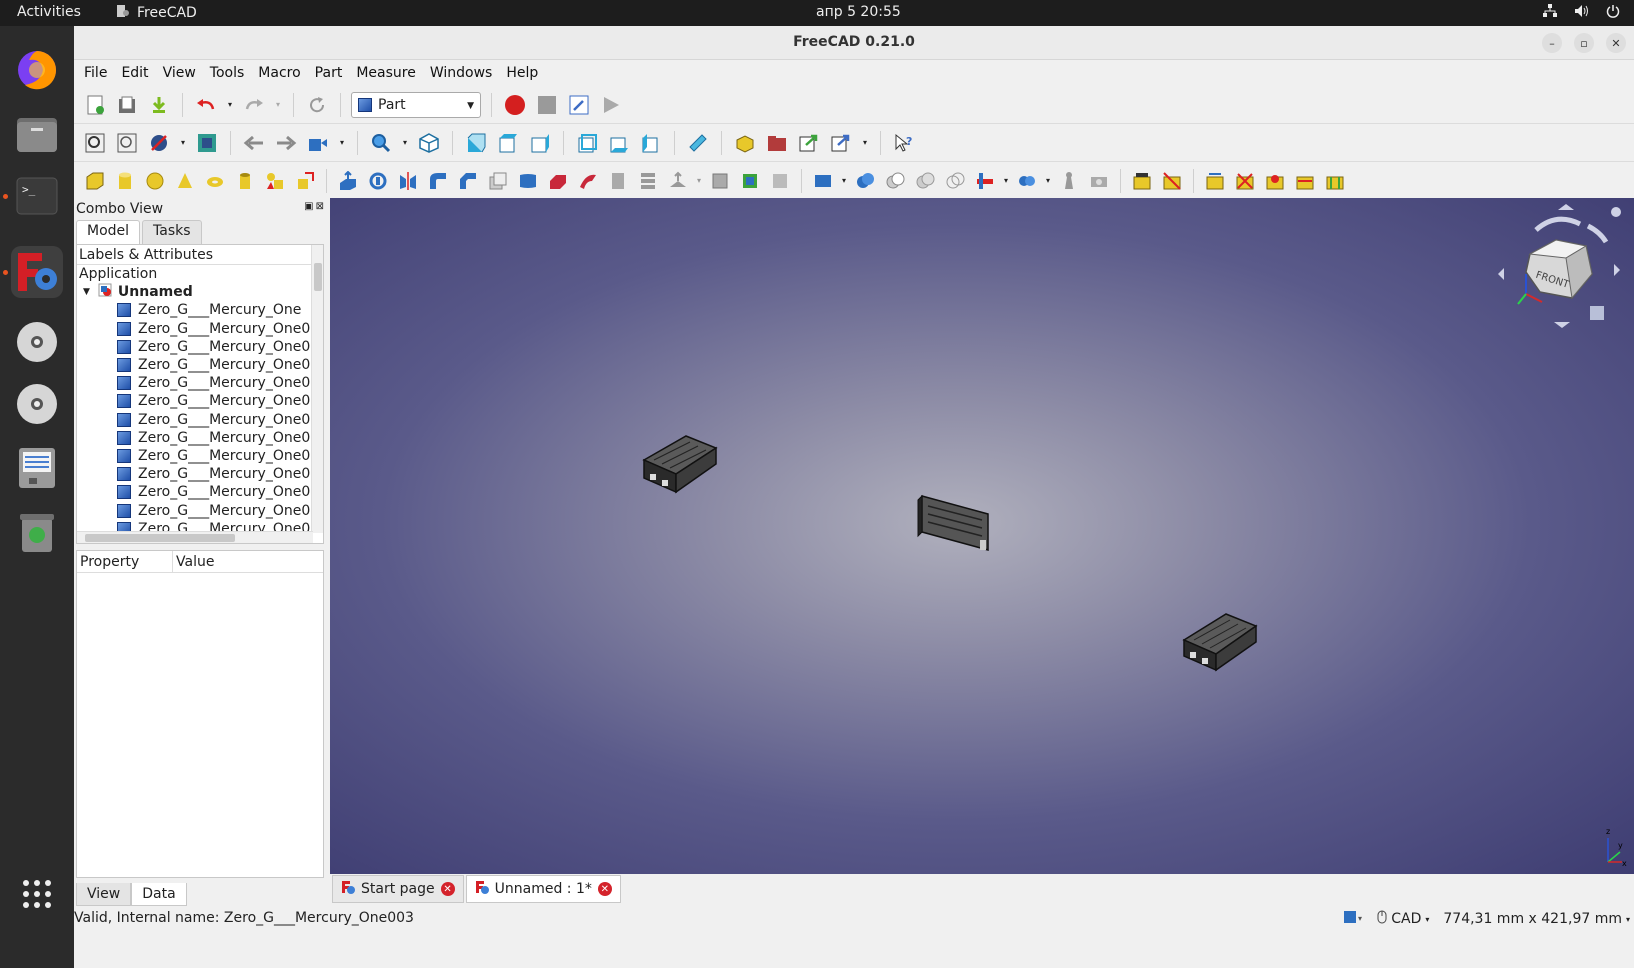 This screenshot has width=1634, height=968. What do you see at coordinates (183, 143) in the screenshot?
I see `draw-style-dropdown-icon: ▾` at bounding box center [183, 143].